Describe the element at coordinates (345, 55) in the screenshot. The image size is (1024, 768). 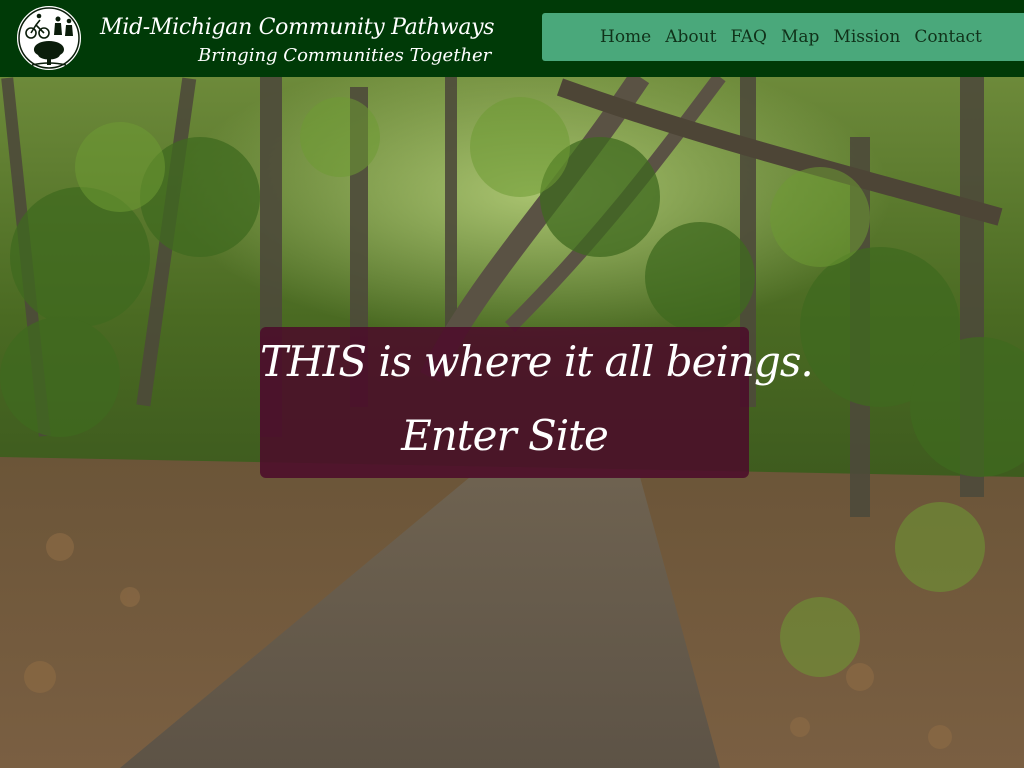
I see `site-tagline: Bringing Communities Together` at that location.